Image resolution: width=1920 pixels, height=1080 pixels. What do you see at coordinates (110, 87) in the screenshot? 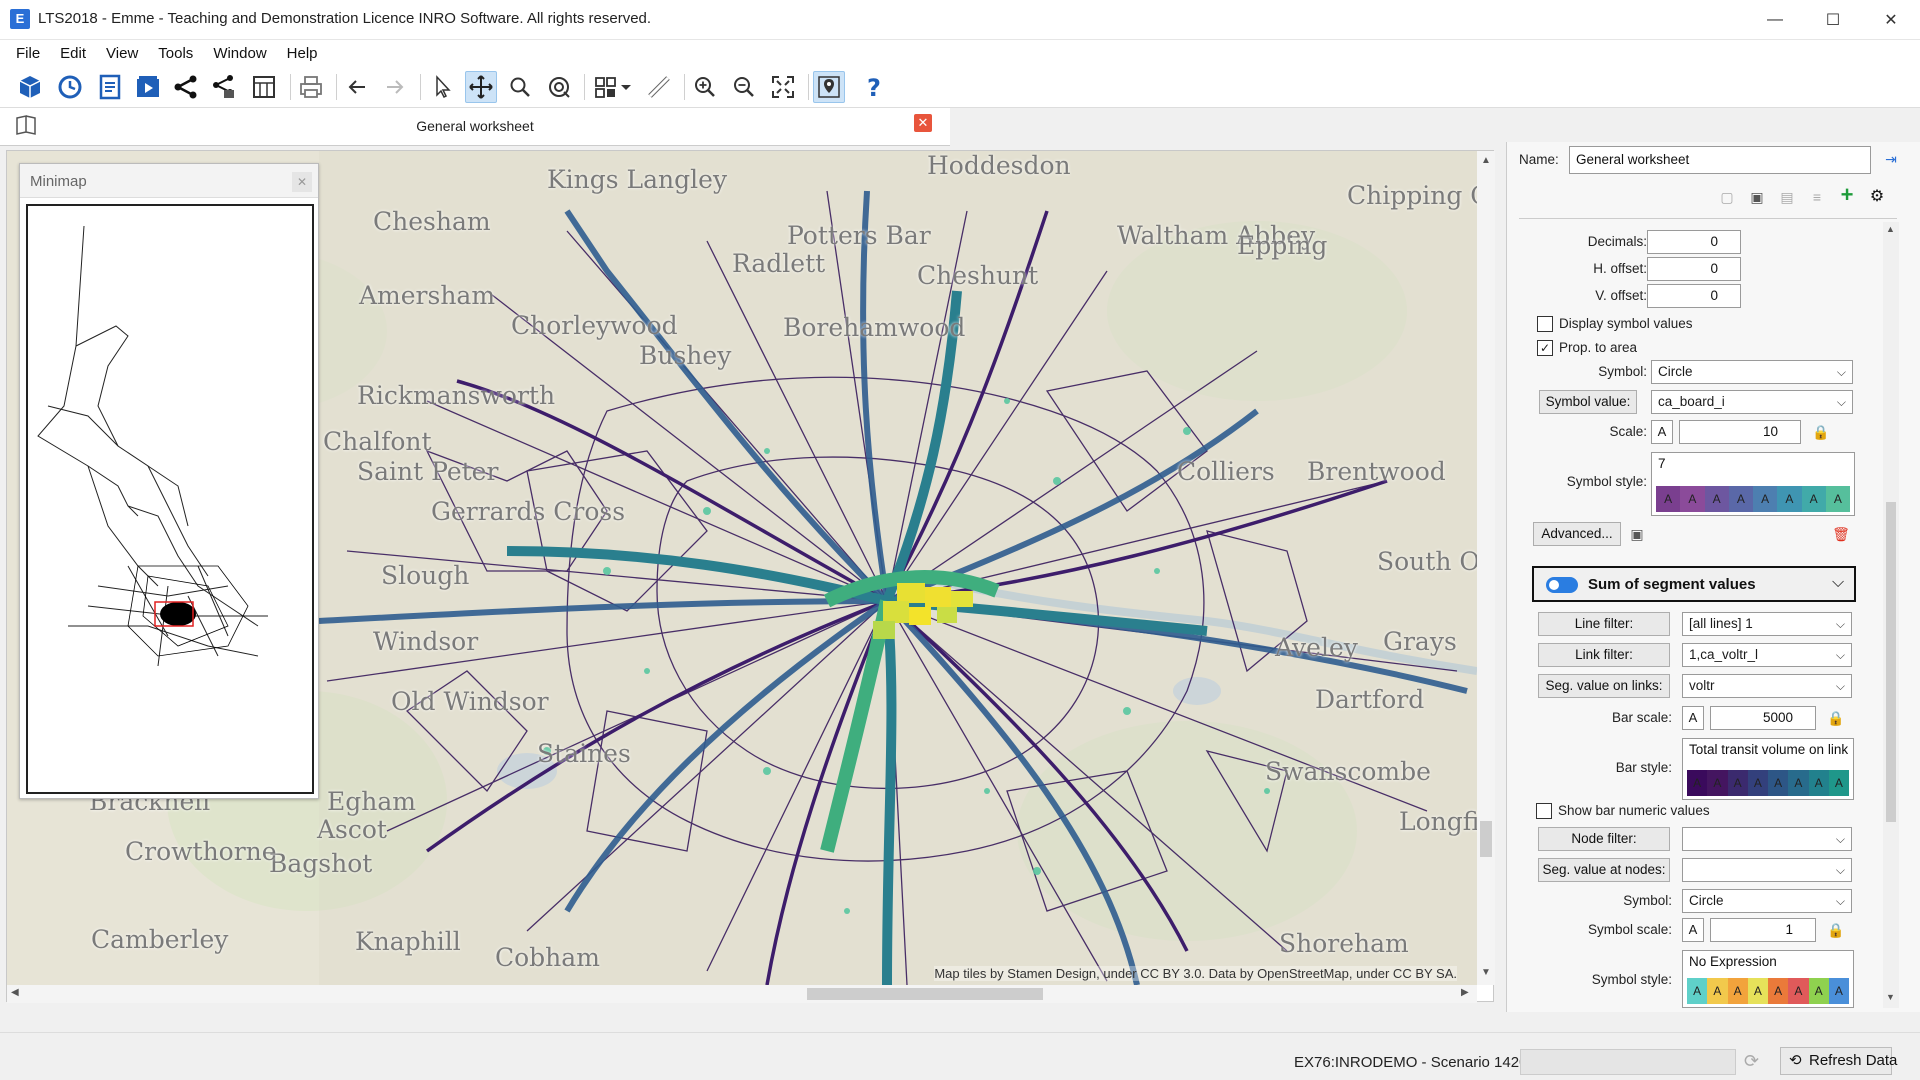
I see `report-icon` at bounding box center [110, 87].